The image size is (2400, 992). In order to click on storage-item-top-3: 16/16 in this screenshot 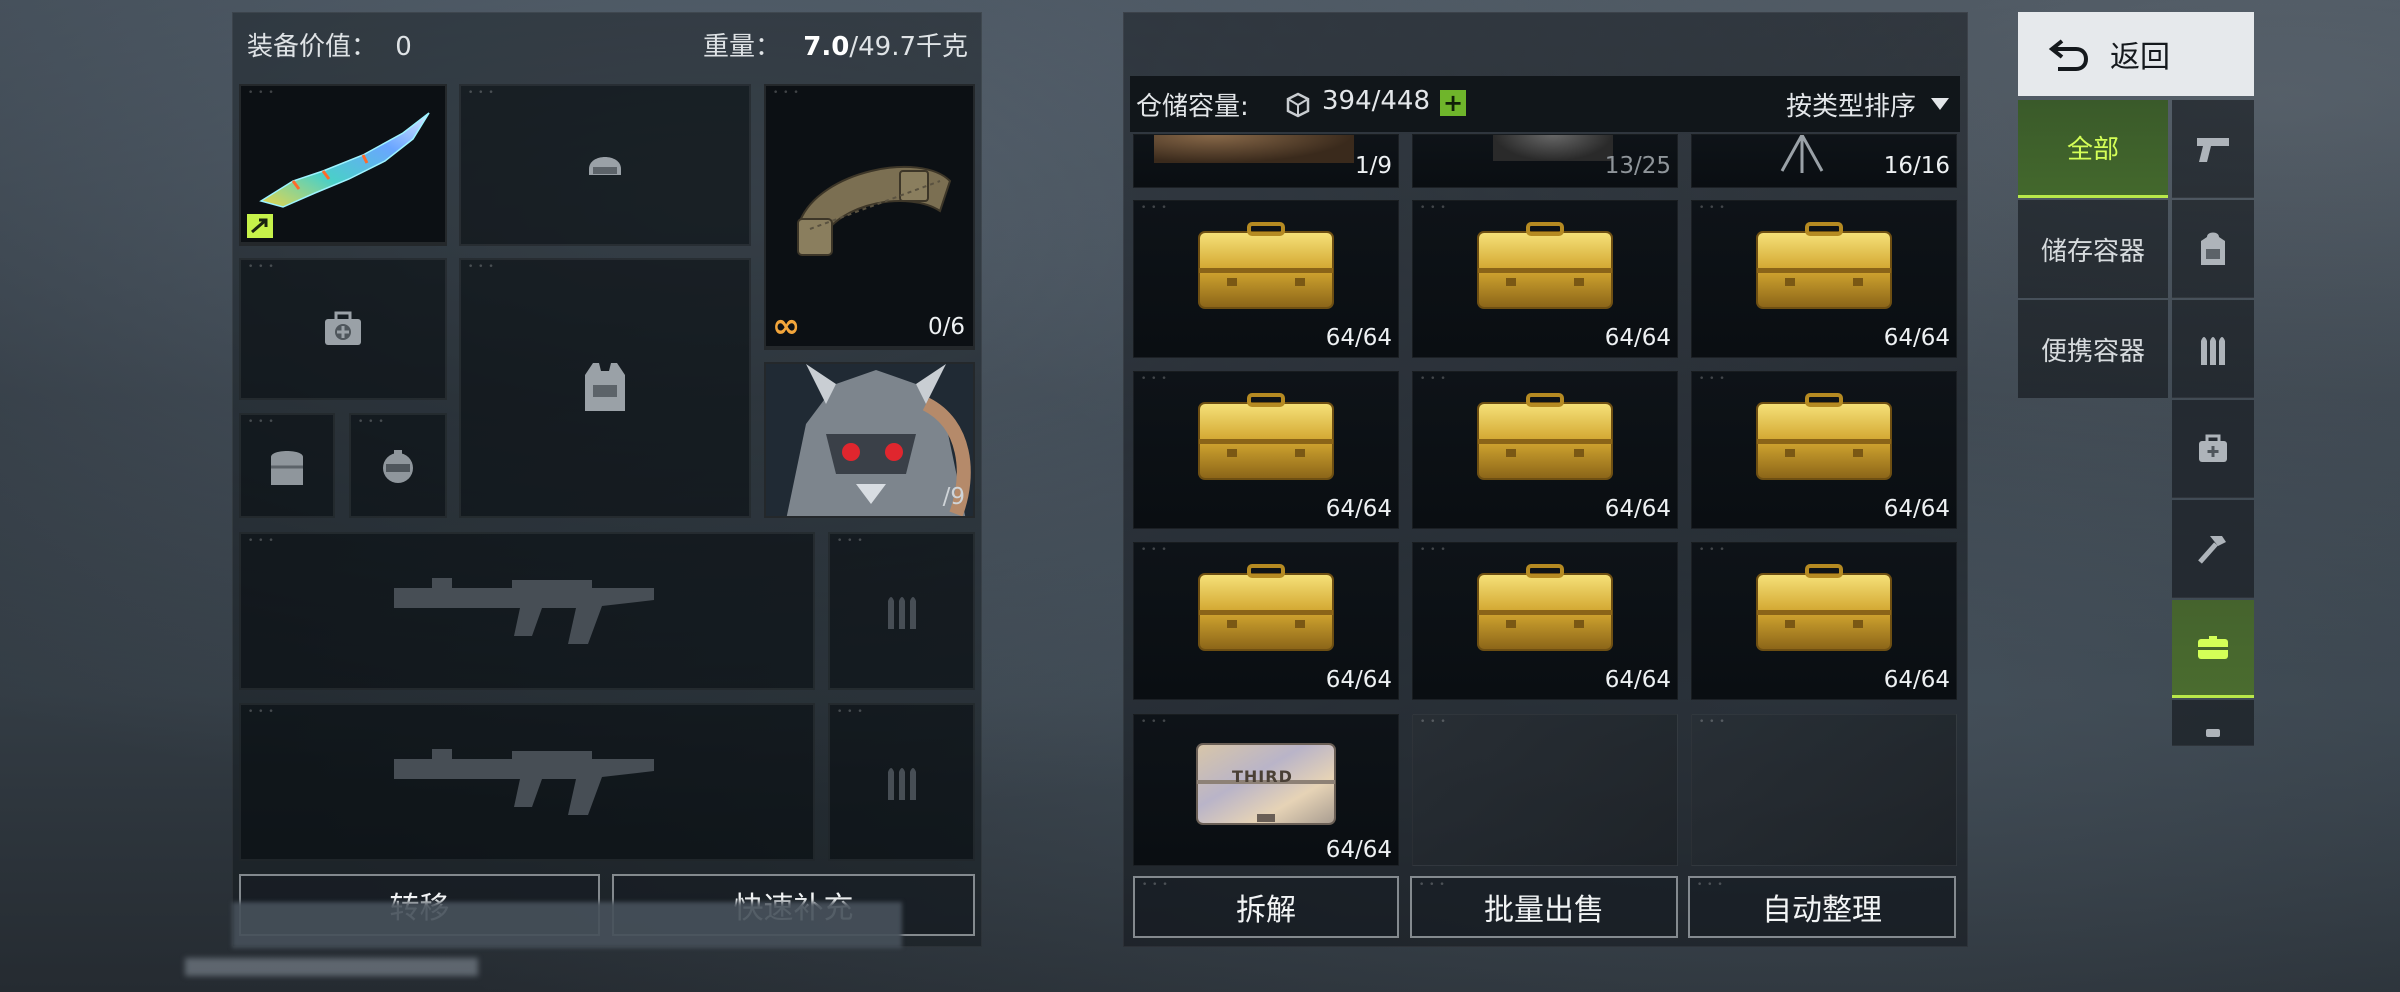, I will do `click(1824, 161)`.